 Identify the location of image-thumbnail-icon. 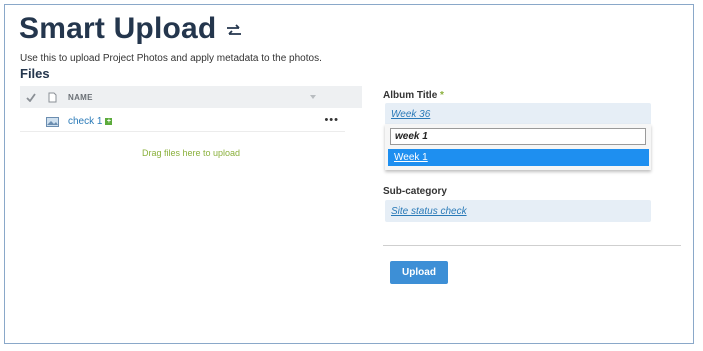
(52, 121).